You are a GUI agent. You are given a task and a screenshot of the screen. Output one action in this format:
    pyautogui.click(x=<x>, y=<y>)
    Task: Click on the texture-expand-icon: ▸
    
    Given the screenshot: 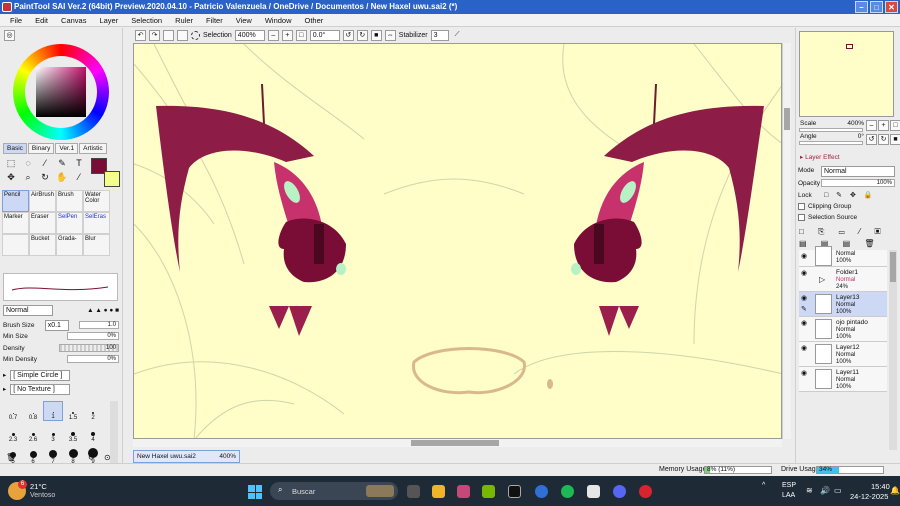 What is the action you would take?
    pyautogui.click(x=4, y=389)
    